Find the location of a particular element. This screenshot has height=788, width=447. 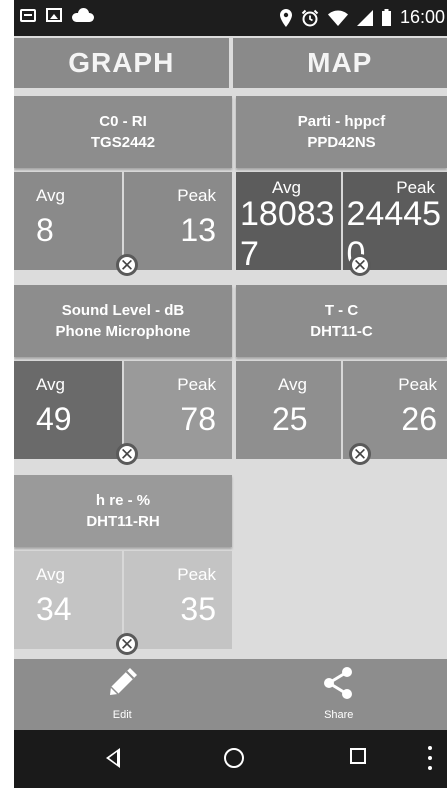

cloud-upload-icon is located at coordinates (83, 15).